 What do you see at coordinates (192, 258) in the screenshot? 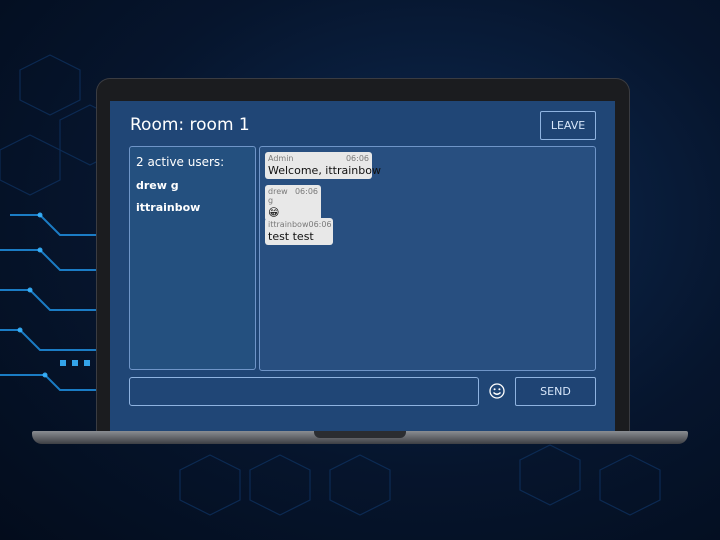
I see `active-users-panel: 2 active users: drew g ittrainbow` at bounding box center [192, 258].